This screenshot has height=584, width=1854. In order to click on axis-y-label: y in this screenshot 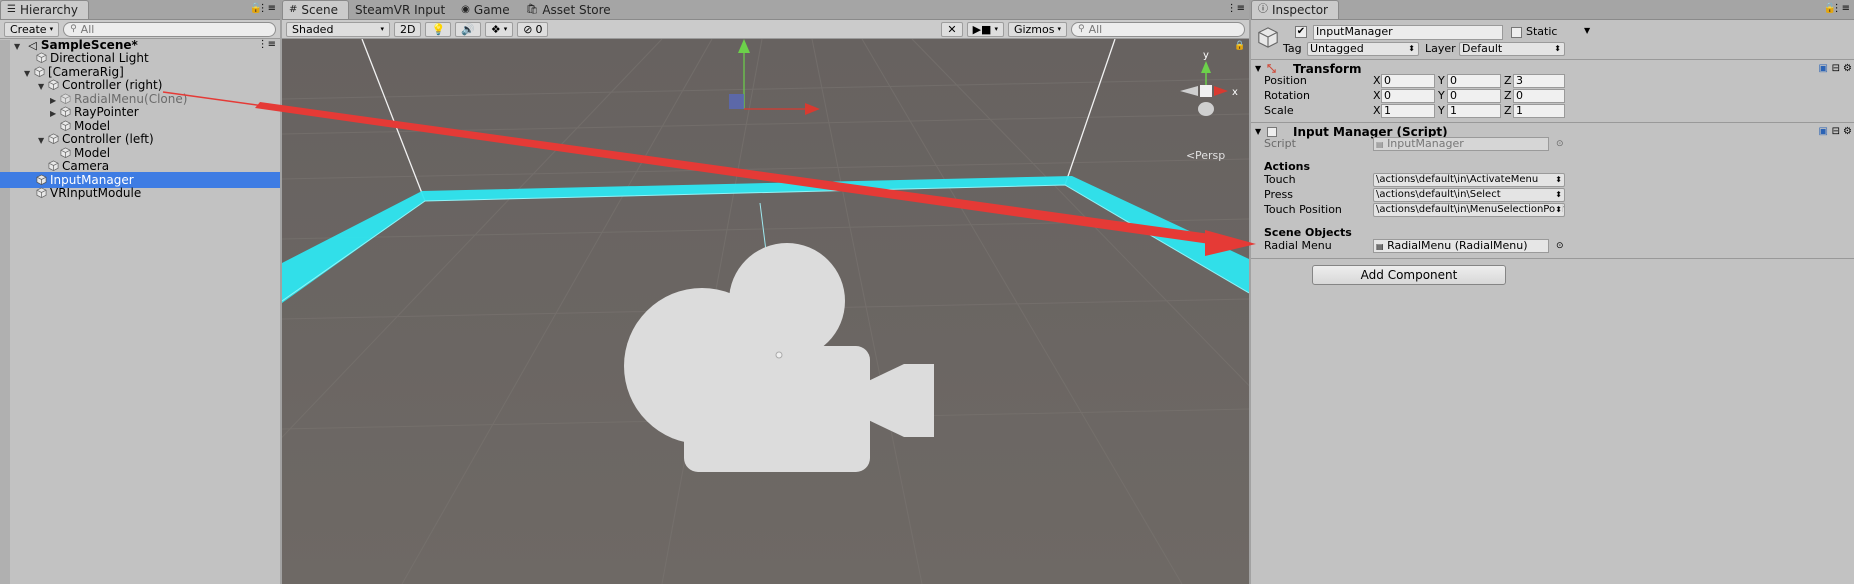, I will do `click(1206, 55)`.